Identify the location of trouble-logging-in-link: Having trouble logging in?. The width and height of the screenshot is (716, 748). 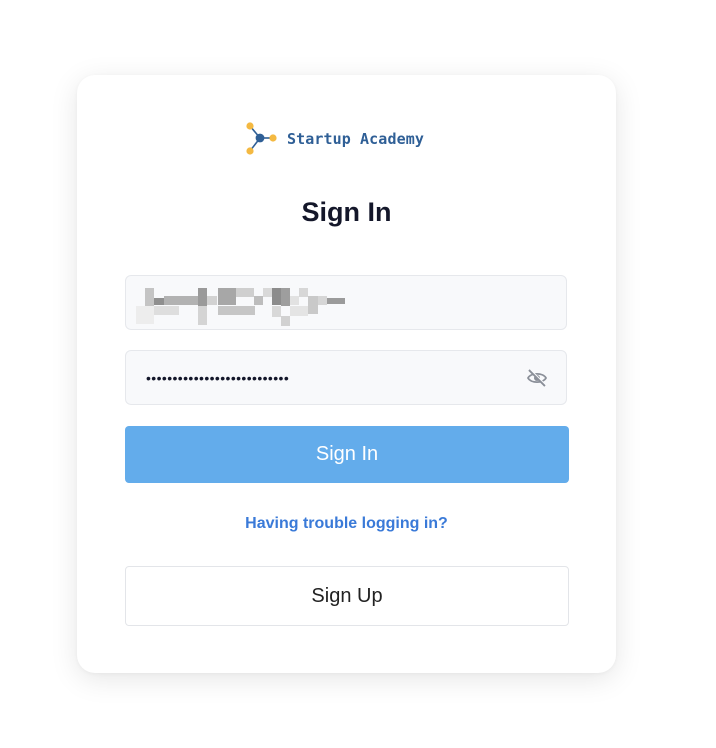
(346, 524).